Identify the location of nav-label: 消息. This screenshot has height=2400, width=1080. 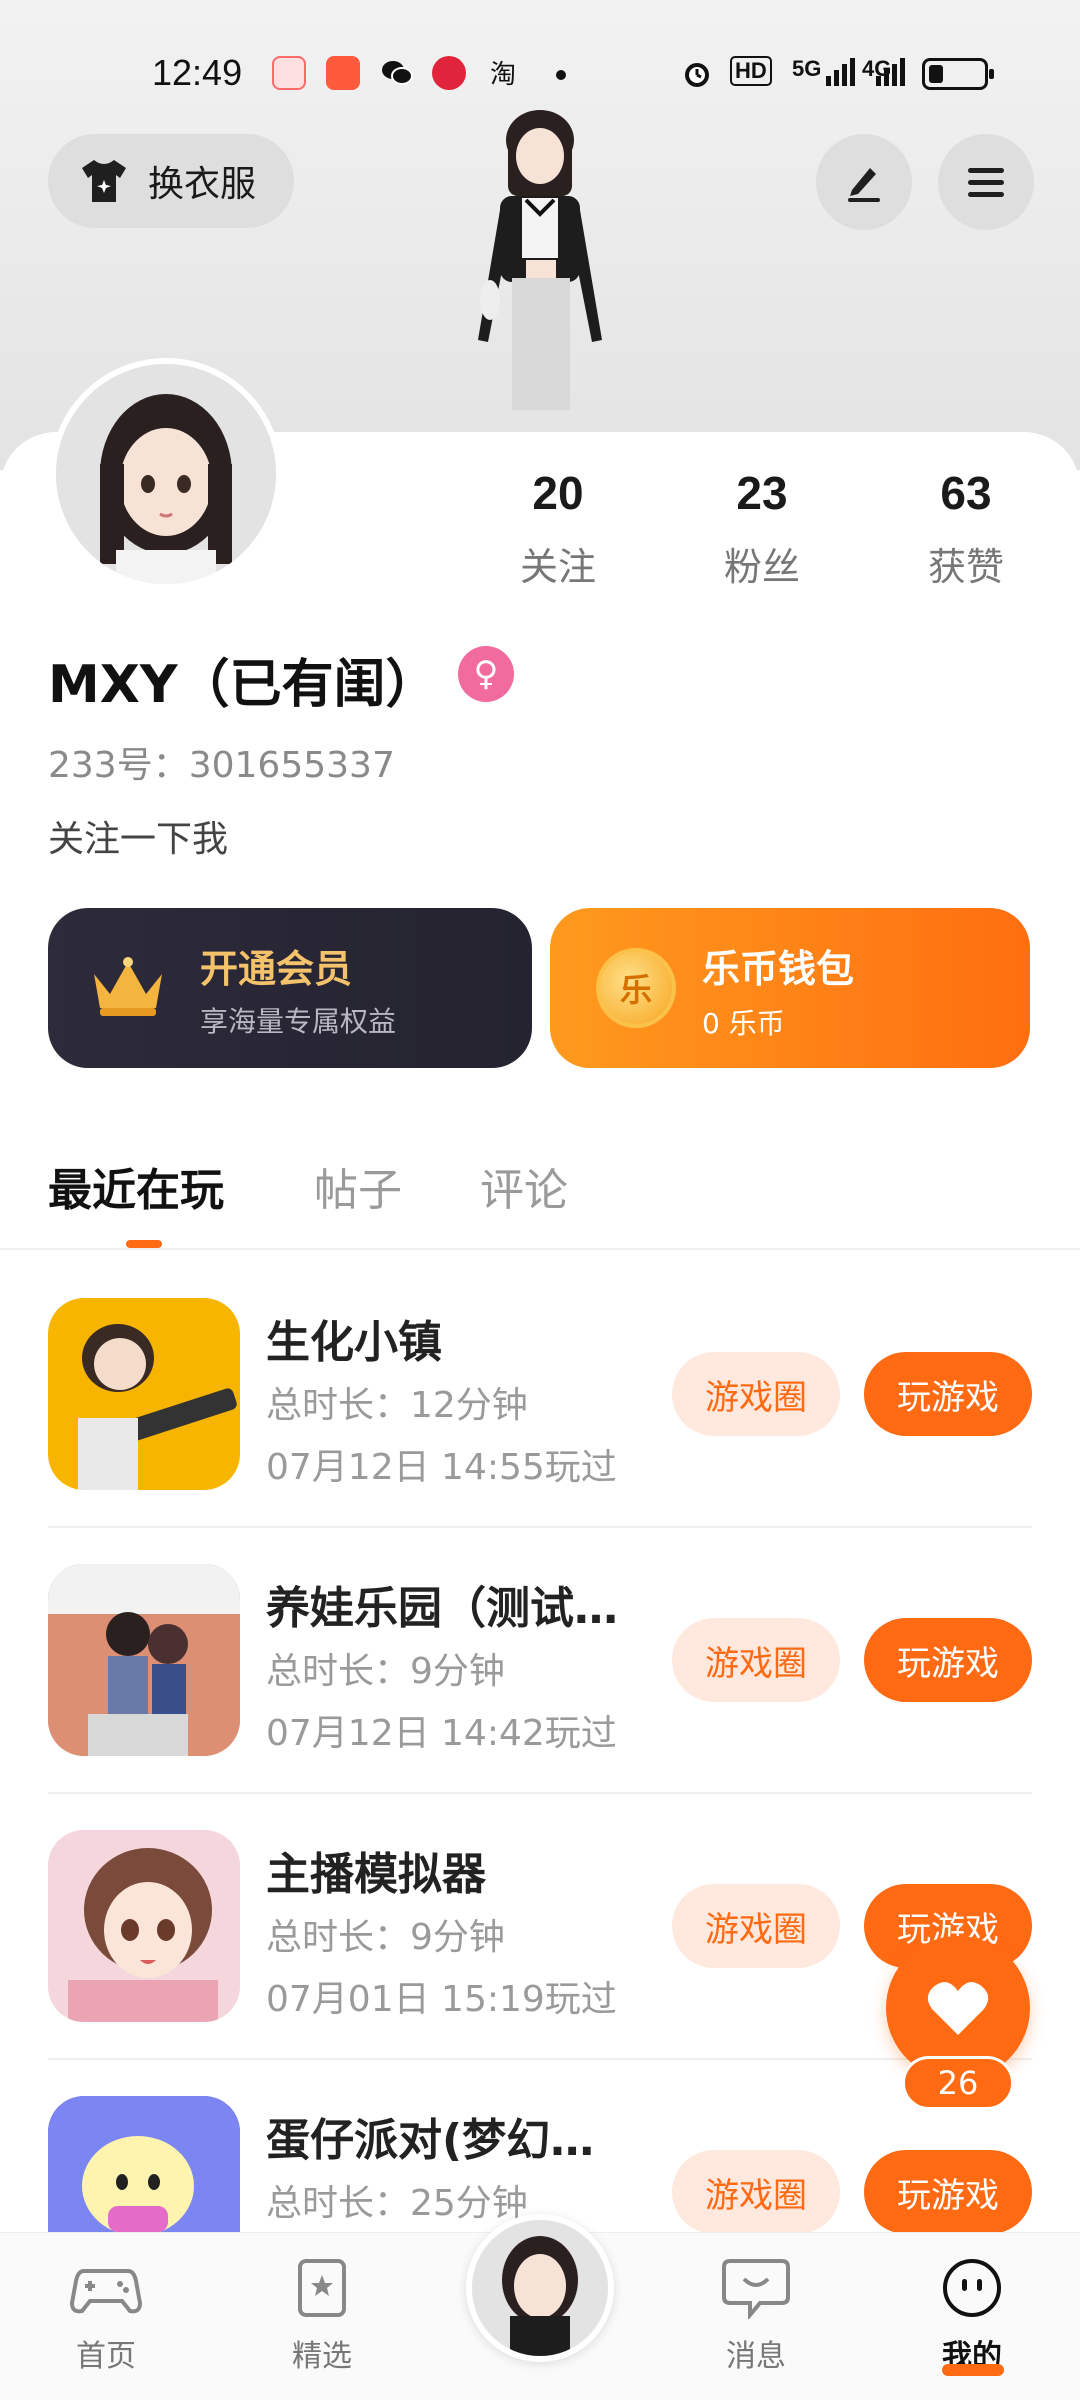
(756, 2356).